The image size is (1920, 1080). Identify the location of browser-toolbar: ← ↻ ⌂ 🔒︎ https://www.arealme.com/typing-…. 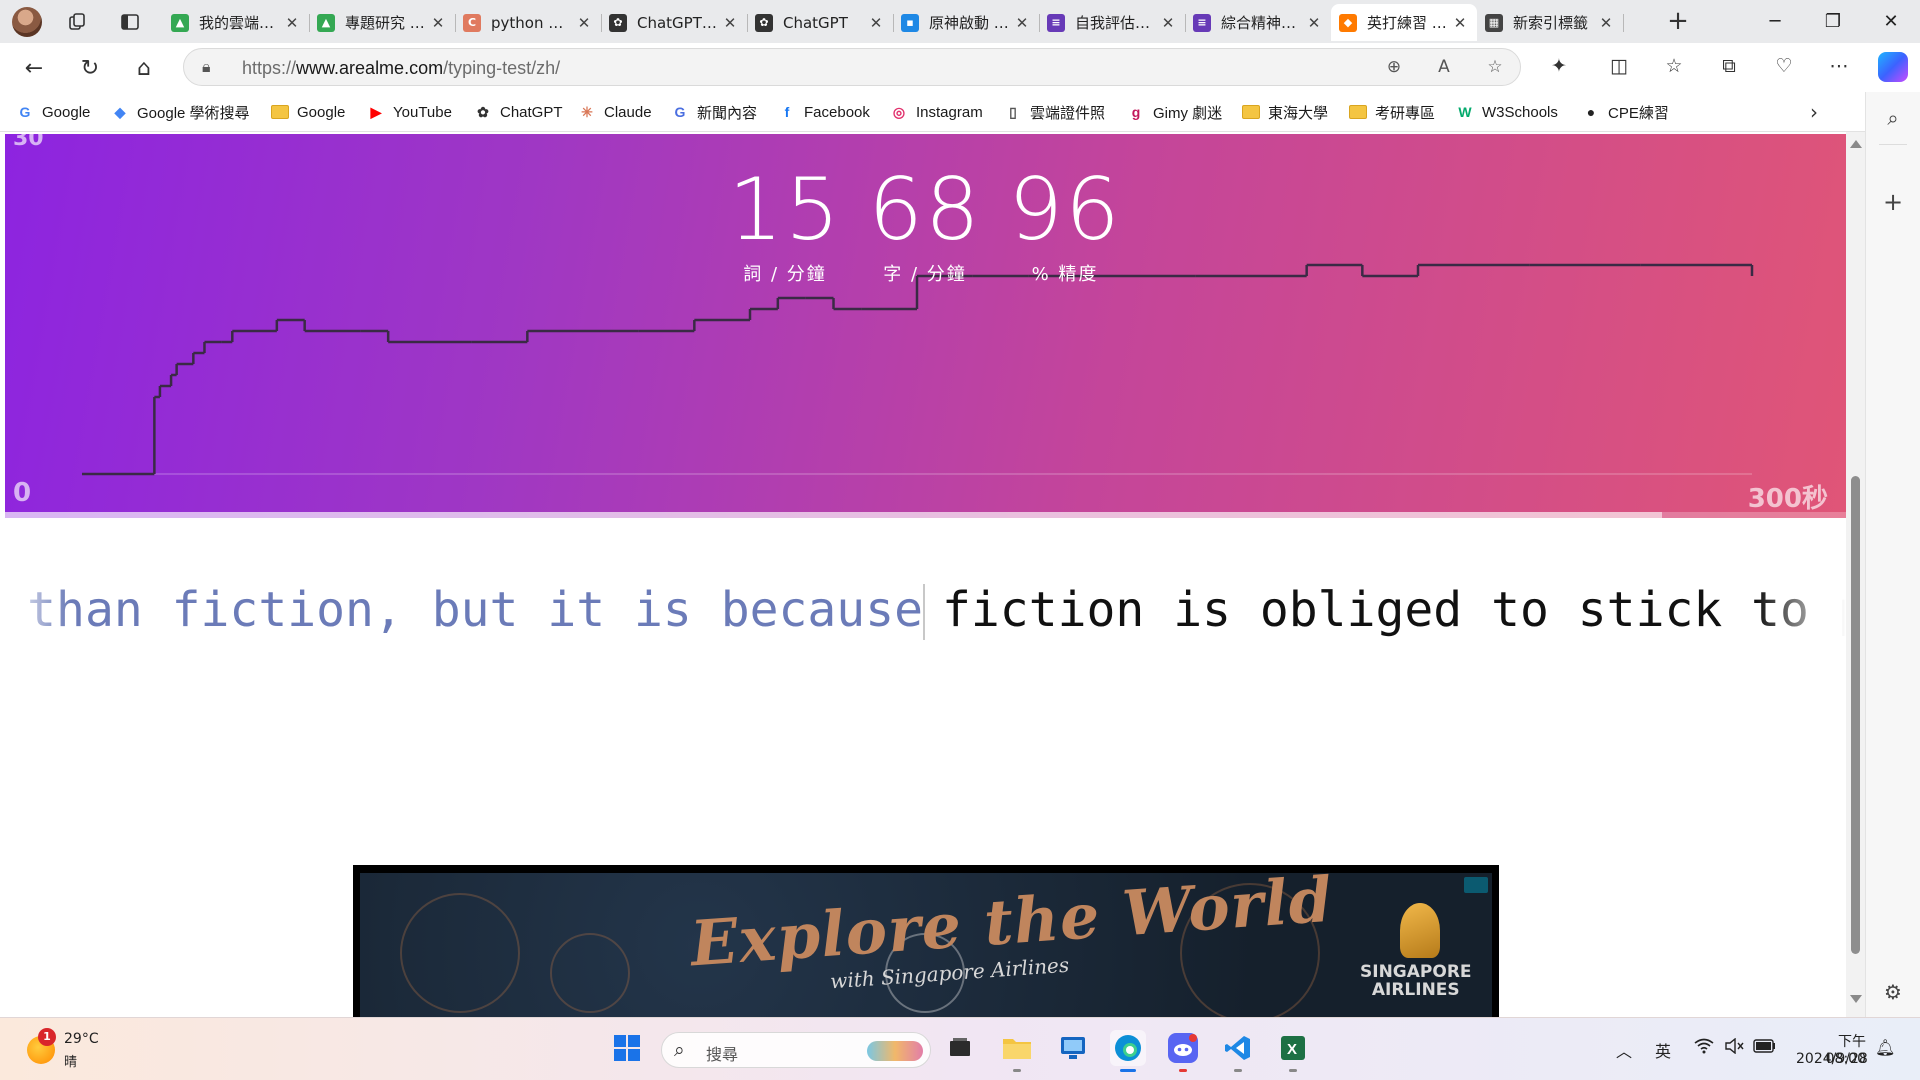
(960, 67).